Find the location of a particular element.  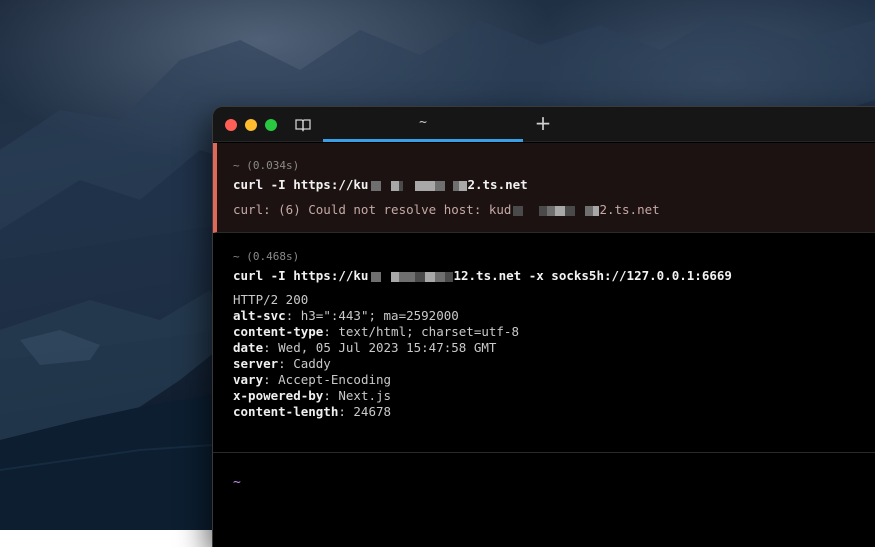

header-value: : Accept-Encoding is located at coordinates (327, 379).